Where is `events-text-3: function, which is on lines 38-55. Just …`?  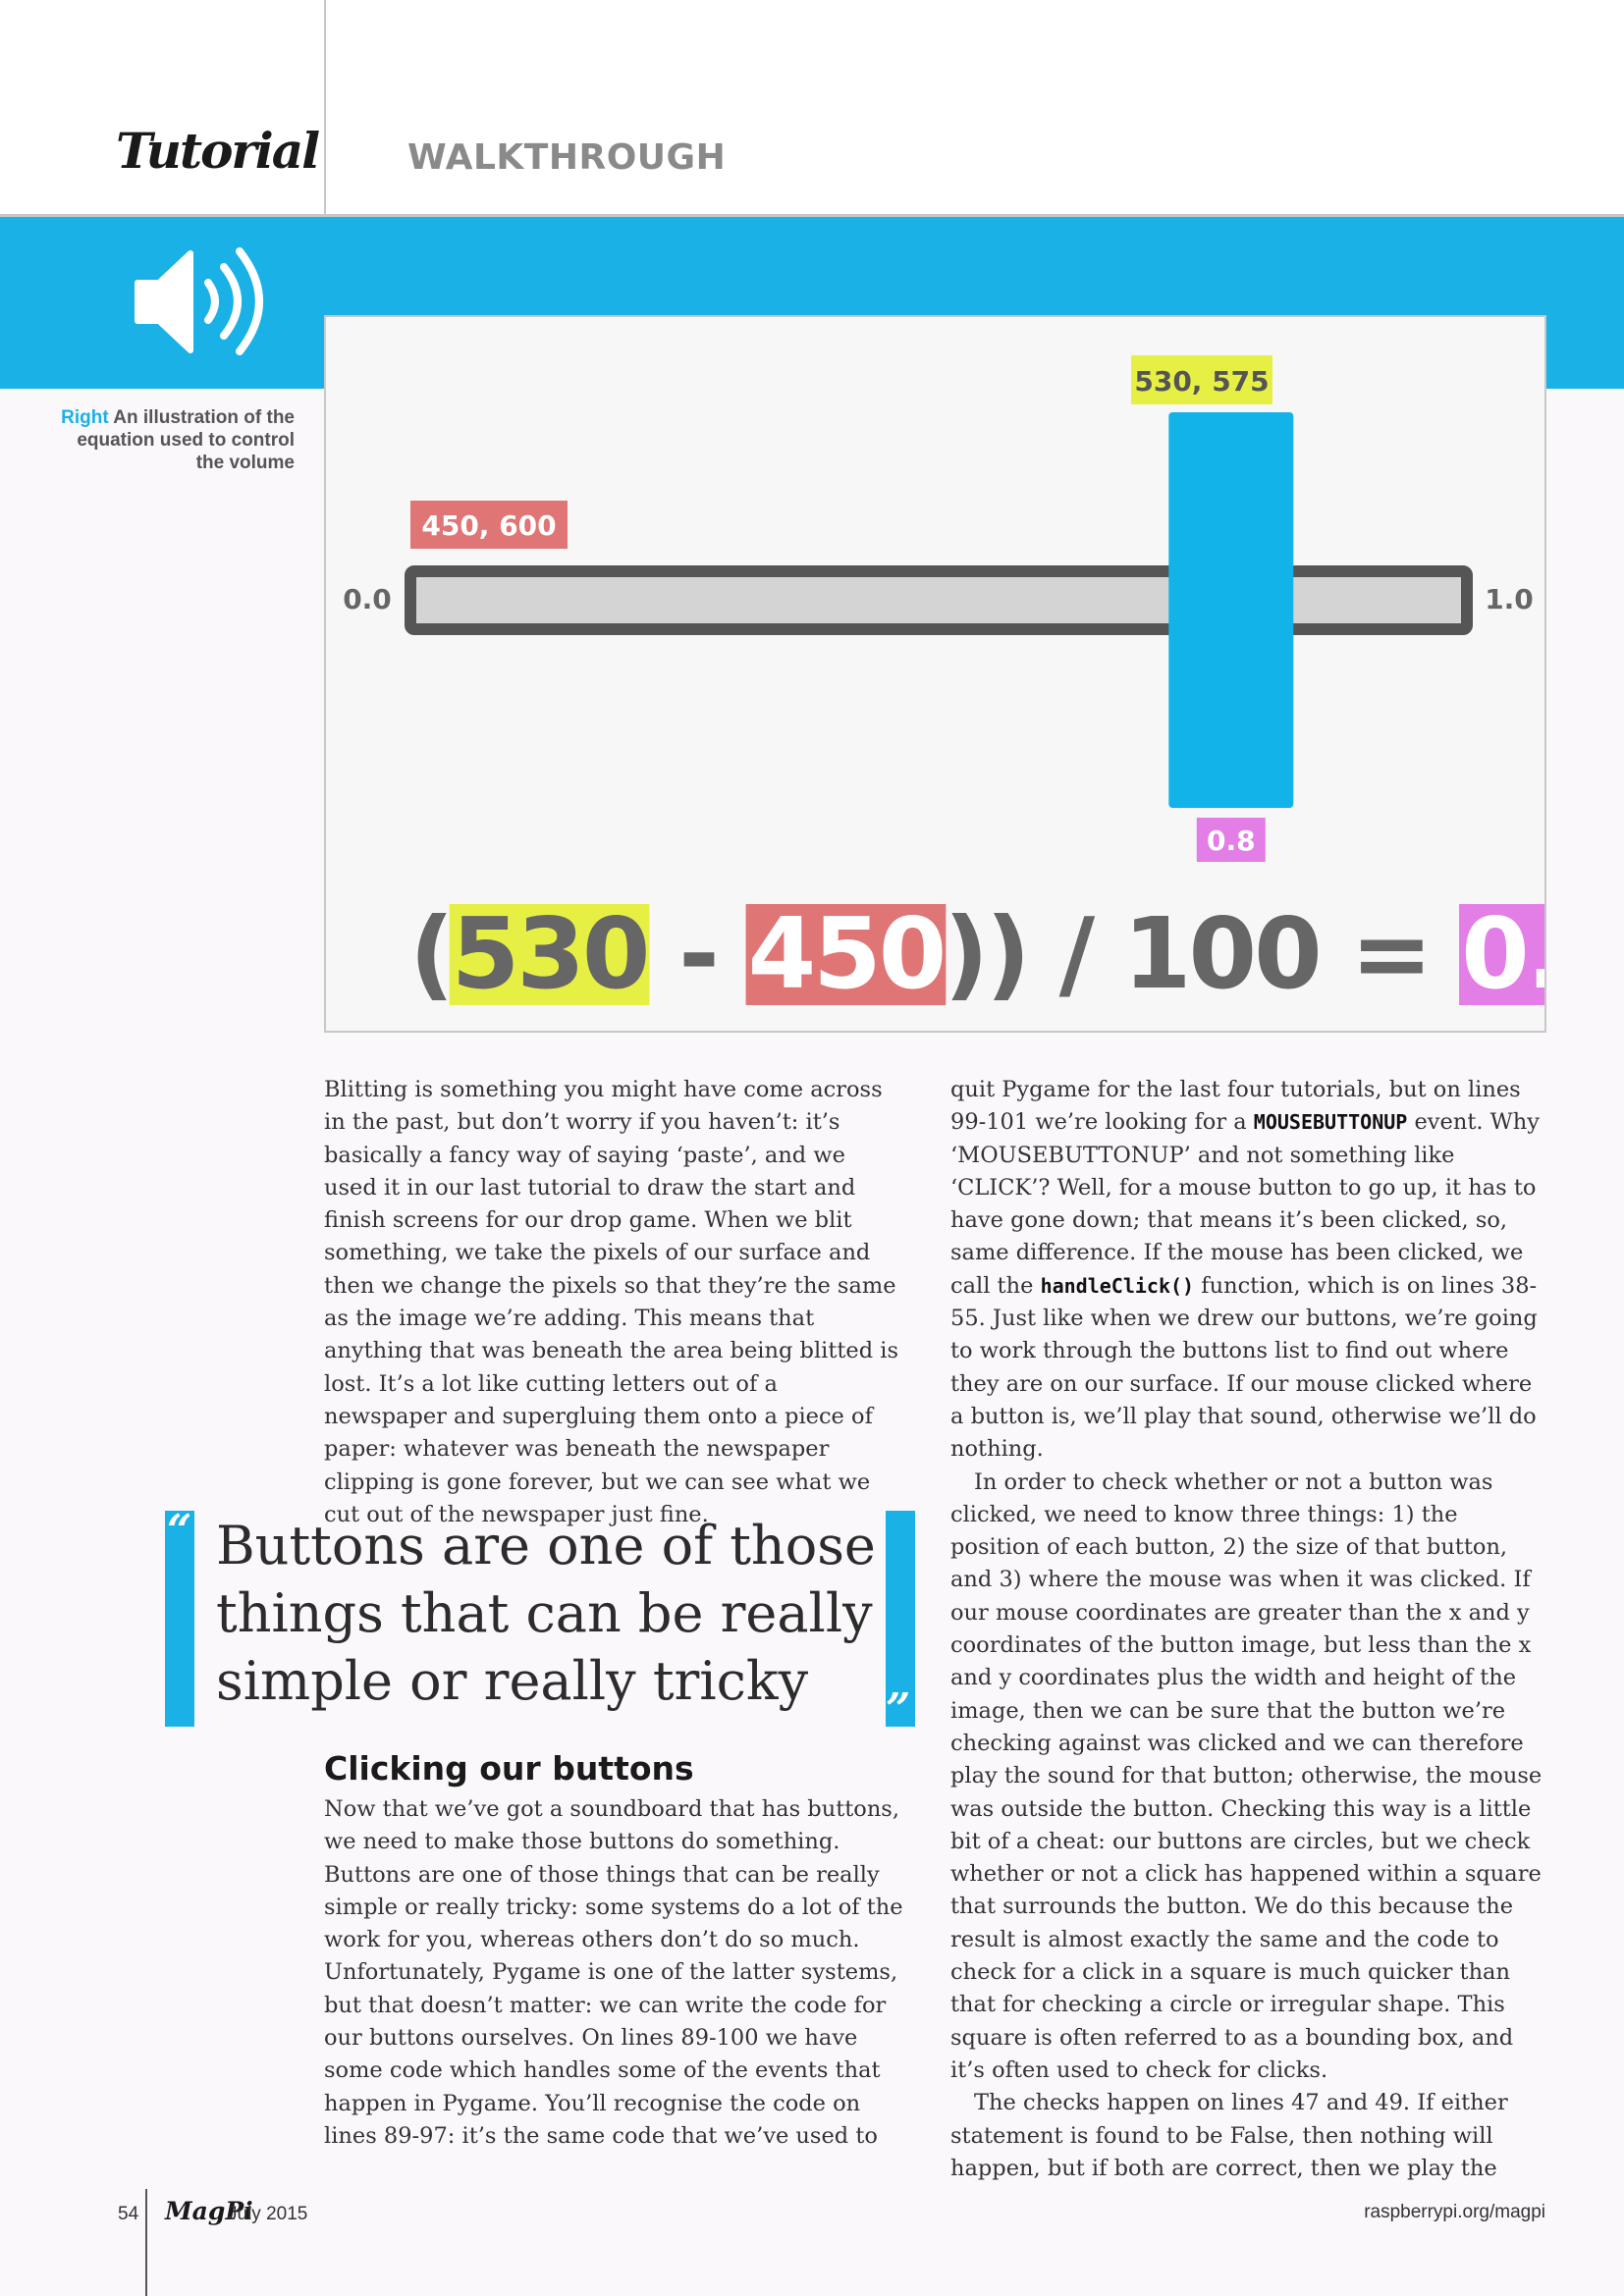 events-text-3: function, which is on lines 38-55. Just … is located at coordinates (1244, 1367).